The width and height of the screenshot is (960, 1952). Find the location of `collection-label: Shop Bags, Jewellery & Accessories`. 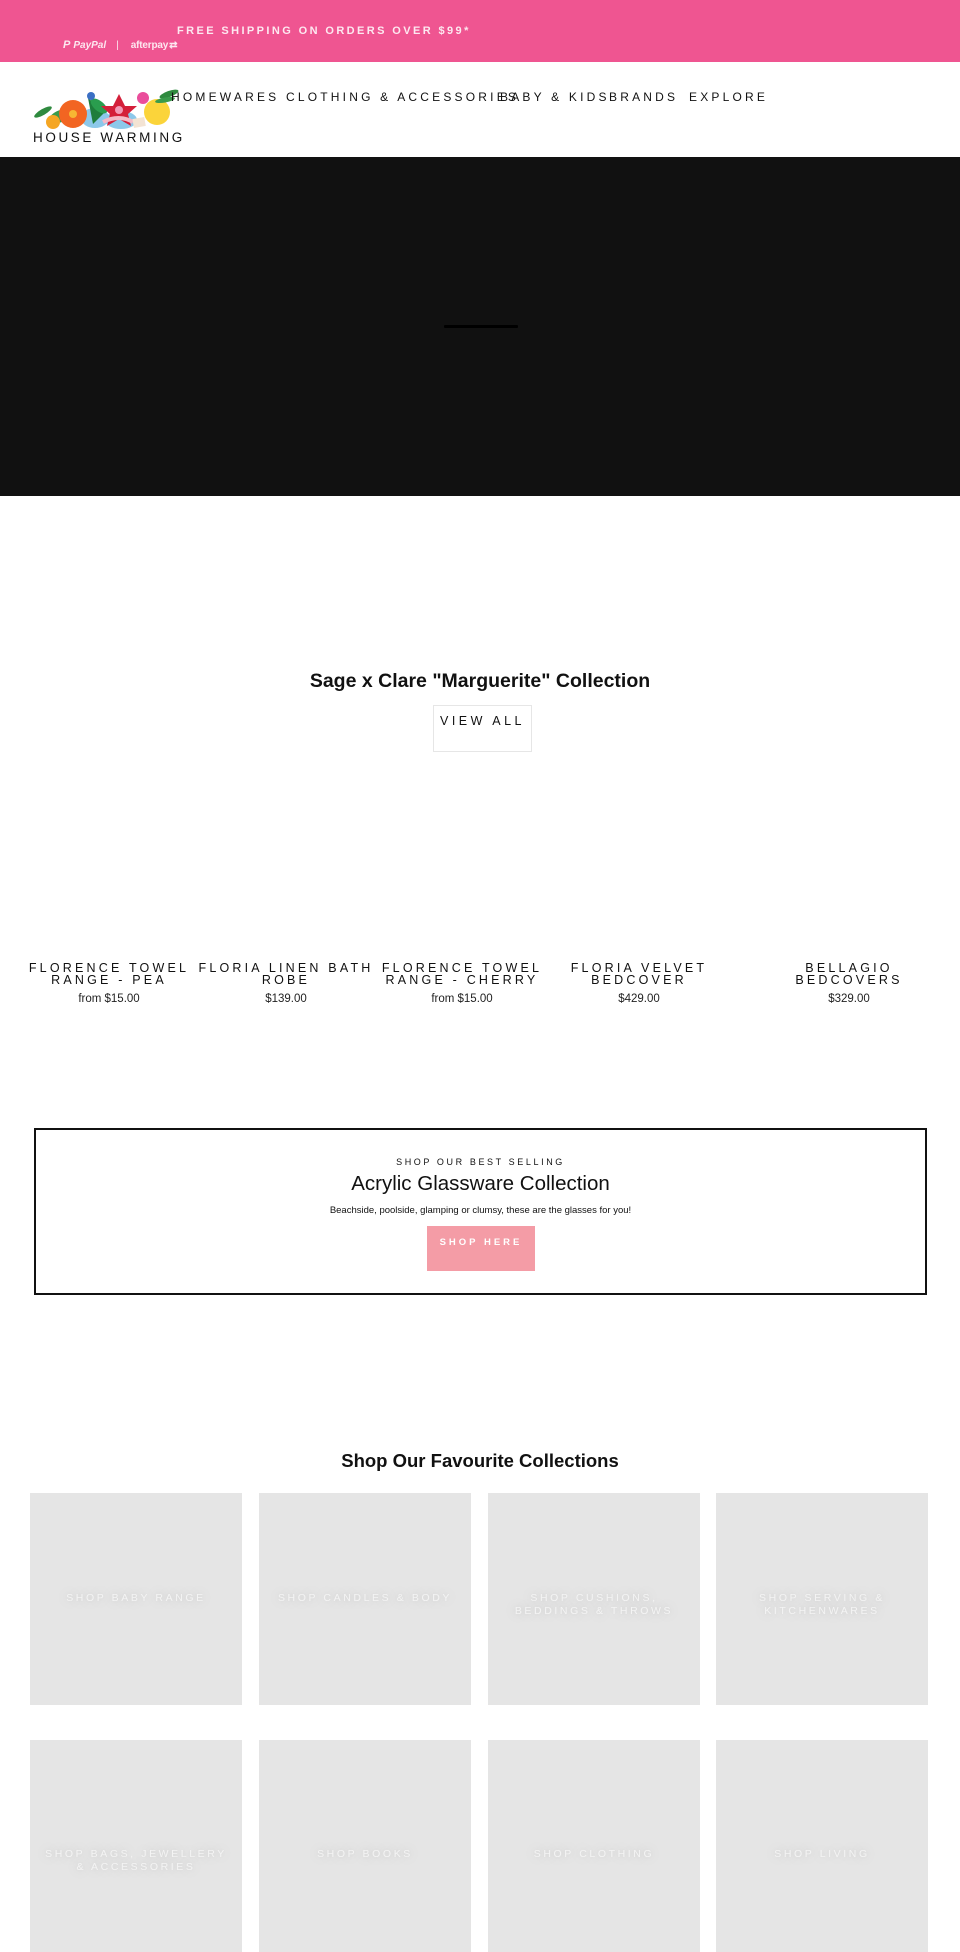

collection-label: Shop Bags, Jewellery & Accessories is located at coordinates (136, 1860).